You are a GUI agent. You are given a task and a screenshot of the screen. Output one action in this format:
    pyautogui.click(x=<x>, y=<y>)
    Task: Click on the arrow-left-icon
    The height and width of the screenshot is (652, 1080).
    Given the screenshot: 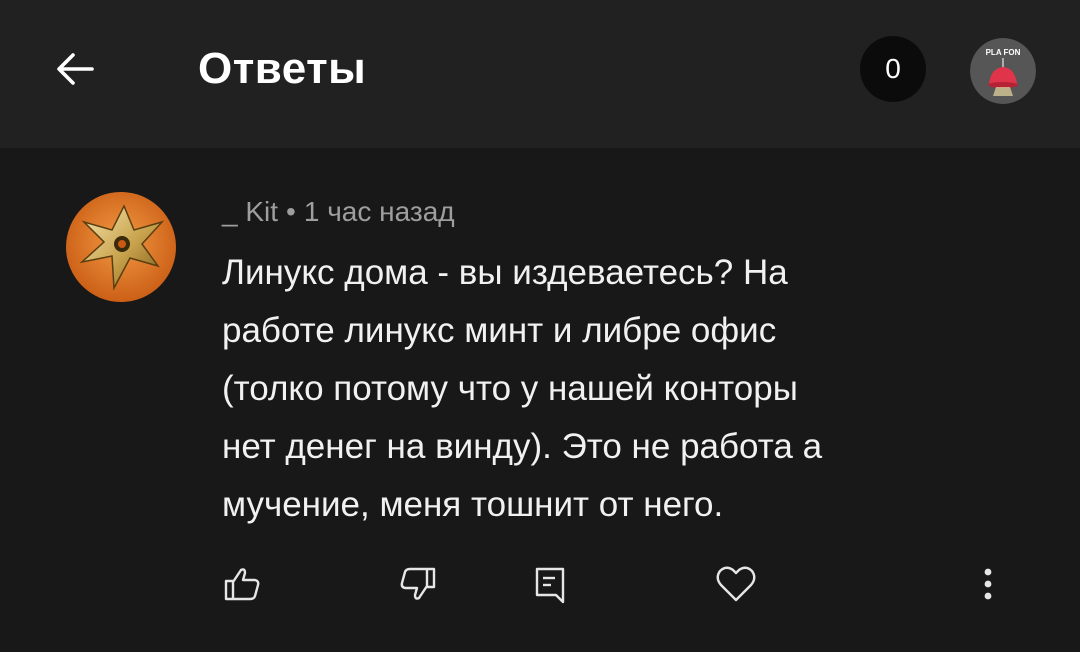 What is the action you would take?
    pyautogui.click(x=75, y=69)
    